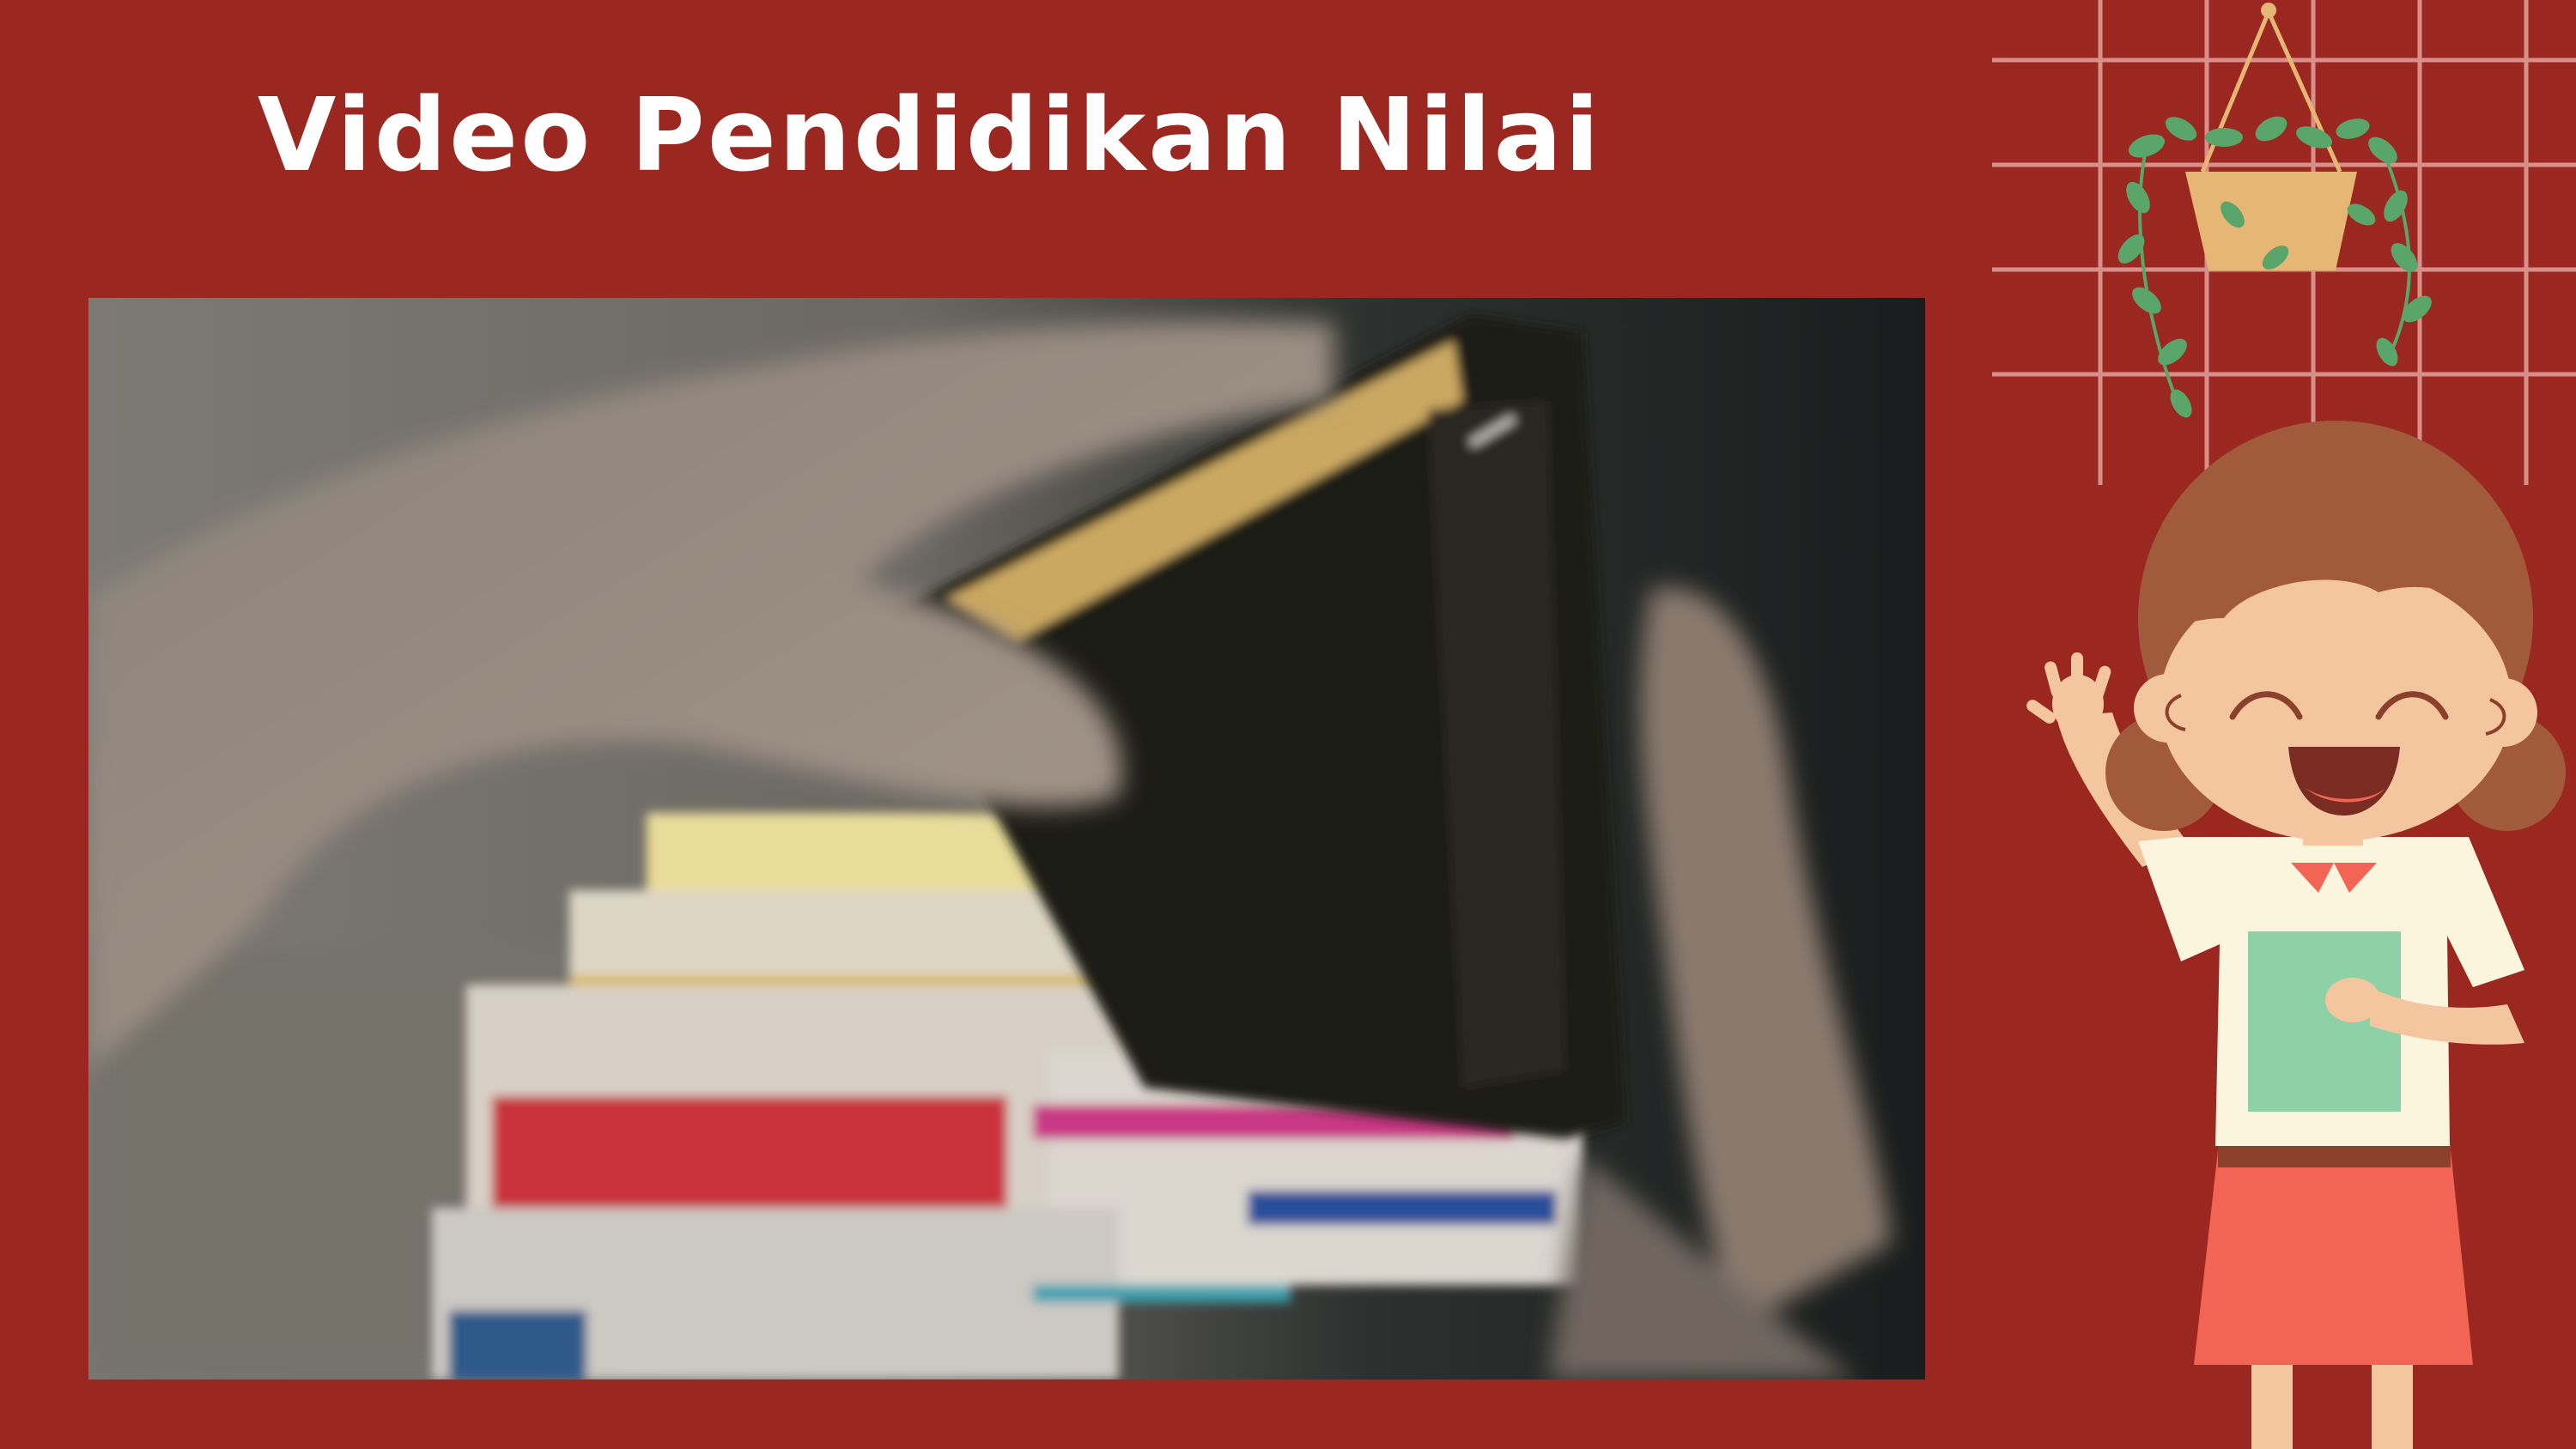 Image resolution: width=2576 pixels, height=1449 pixels. I want to click on hanging-plant-icon, so click(2274, 210).